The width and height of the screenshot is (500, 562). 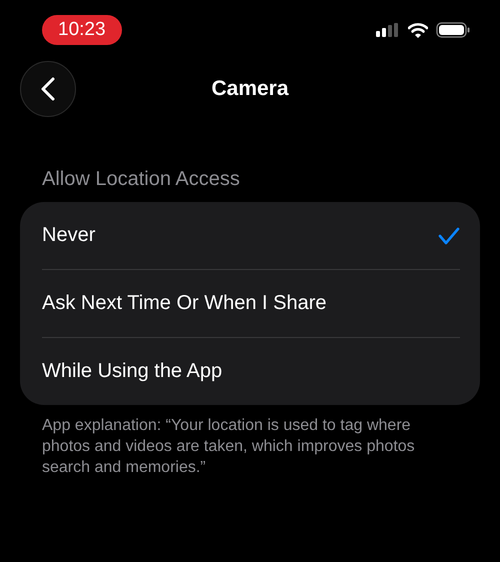 I want to click on option-row: Never, so click(x=251, y=235).